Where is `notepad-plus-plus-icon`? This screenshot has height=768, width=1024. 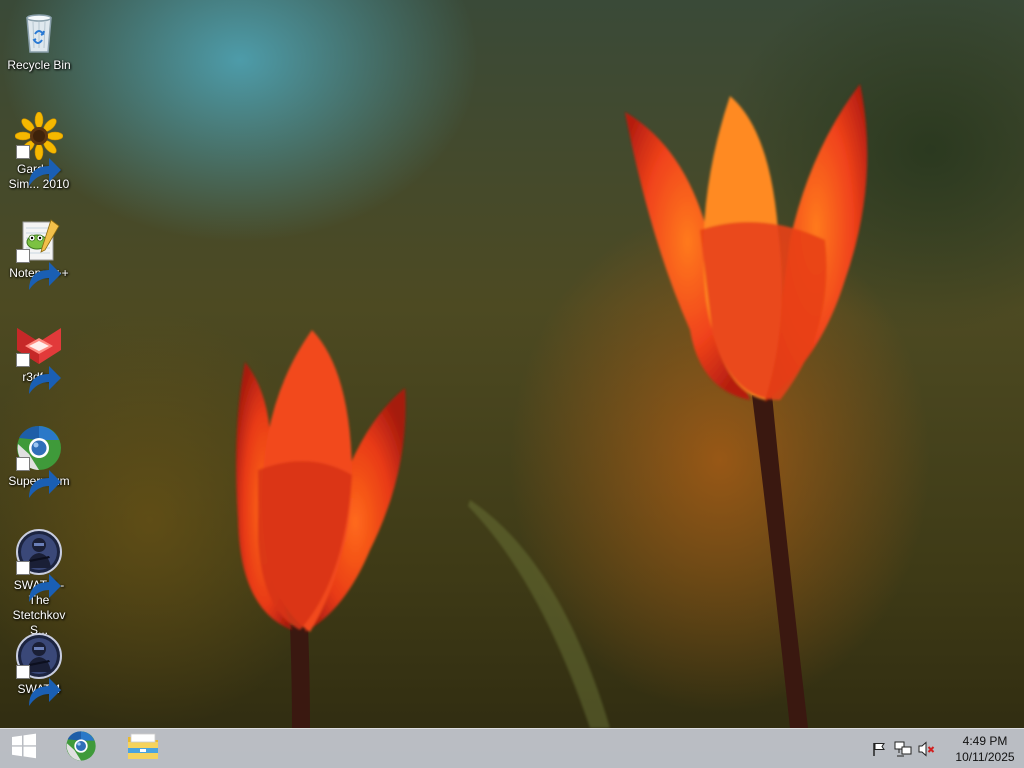 notepad-plus-plus-icon is located at coordinates (39, 253).